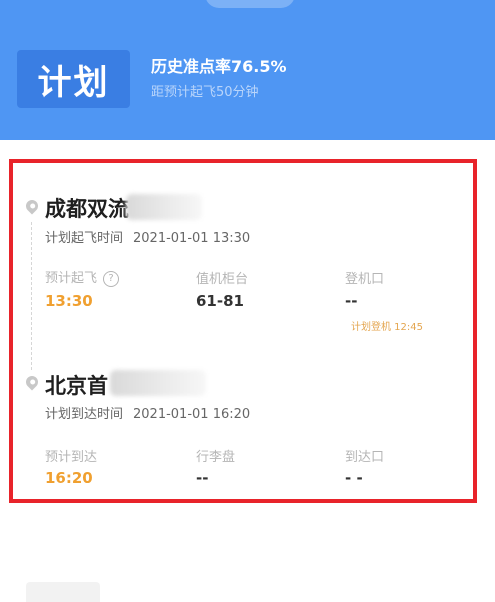 The width and height of the screenshot is (495, 602). I want to click on departure-airport-redaction, so click(164, 207).